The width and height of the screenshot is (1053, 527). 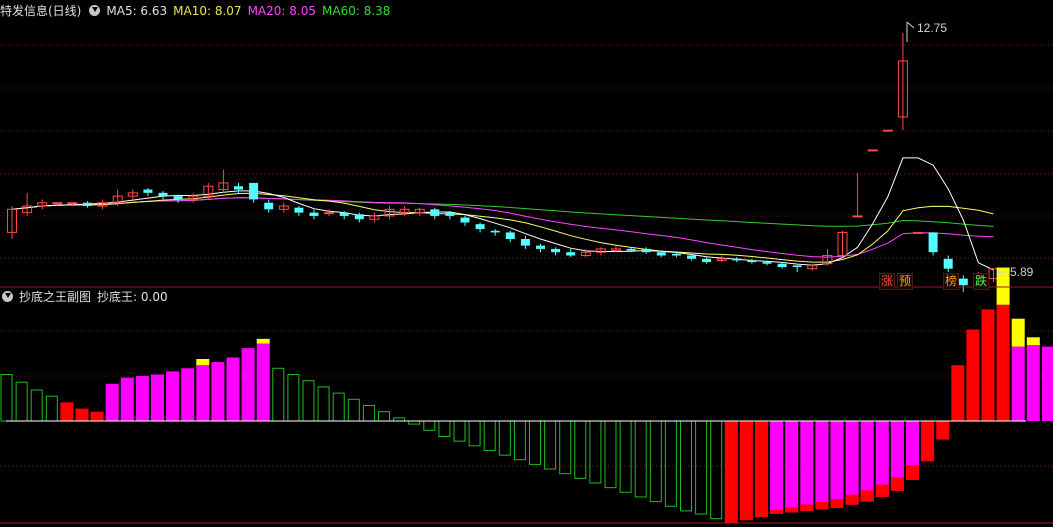 What do you see at coordinates (951, 281) in the screenshot?
I see `tag-bang: 榜` at bounding box center [951, 281].